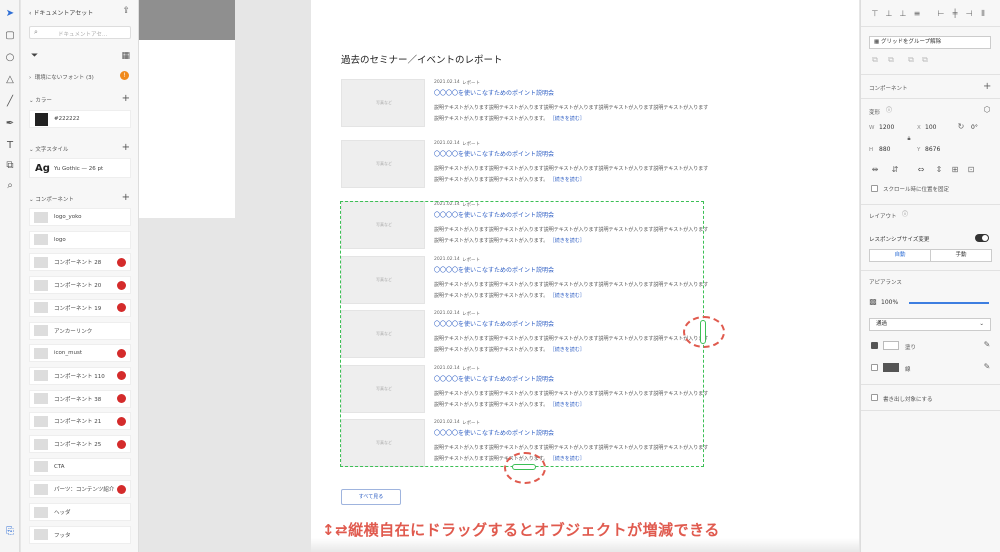 The width and height of the screenshot is (1000, 552). What do you see at coordinates (939, 170) in the screenshot?
I see `pin-top-bottom-icon: ⇕` at bounding box center [939, 170].